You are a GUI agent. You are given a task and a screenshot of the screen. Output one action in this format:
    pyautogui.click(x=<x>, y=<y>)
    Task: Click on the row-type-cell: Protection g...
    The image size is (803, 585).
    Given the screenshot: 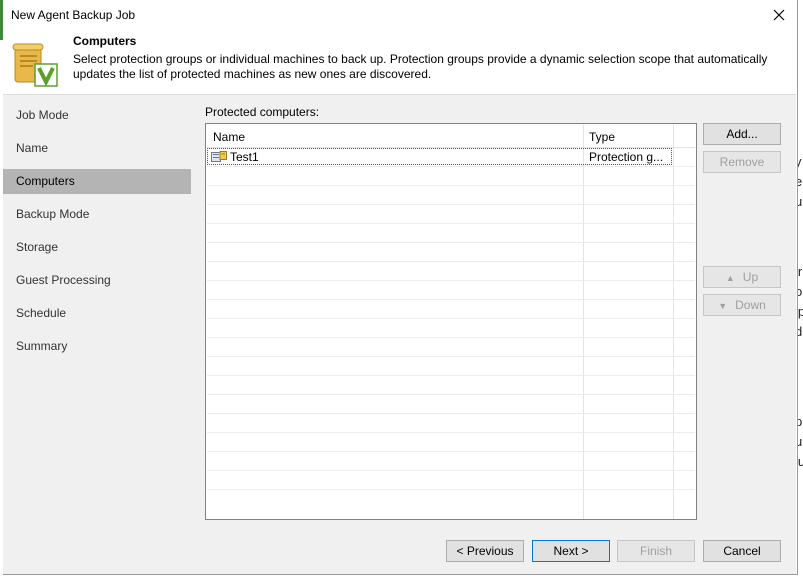 What is the action you would take?
    pyautogui.click(x=626, y=157)
    